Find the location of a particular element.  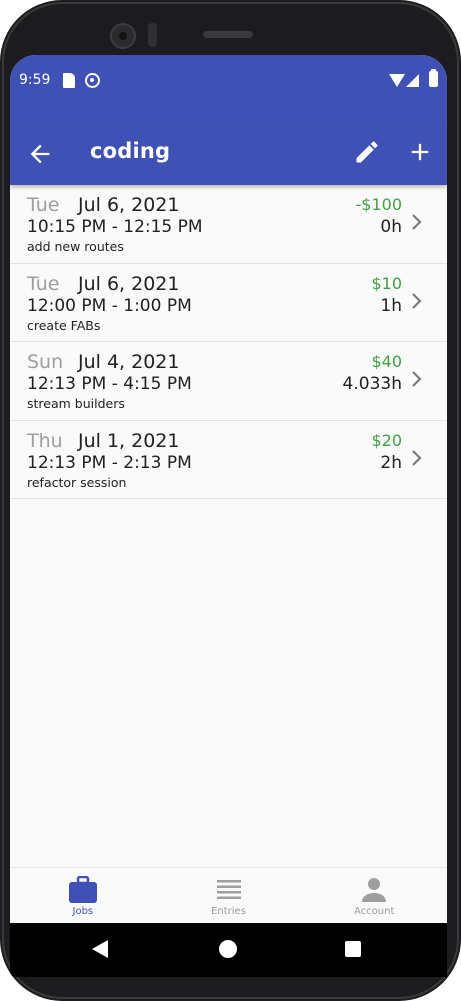

entry-comment: stream builders is located at coordinates (76, 403).